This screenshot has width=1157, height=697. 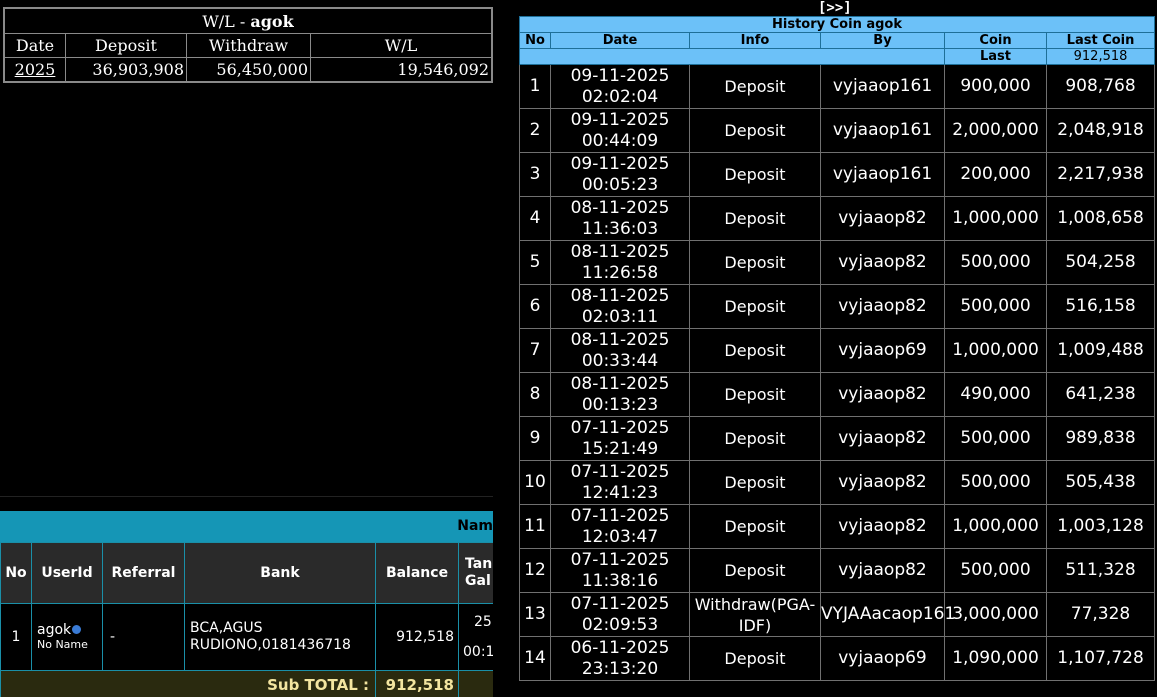 What do you see at coordinates (995, 40) in the screenshot?
I see `history-header-coin: Coin` at bounding box center [995, 40].